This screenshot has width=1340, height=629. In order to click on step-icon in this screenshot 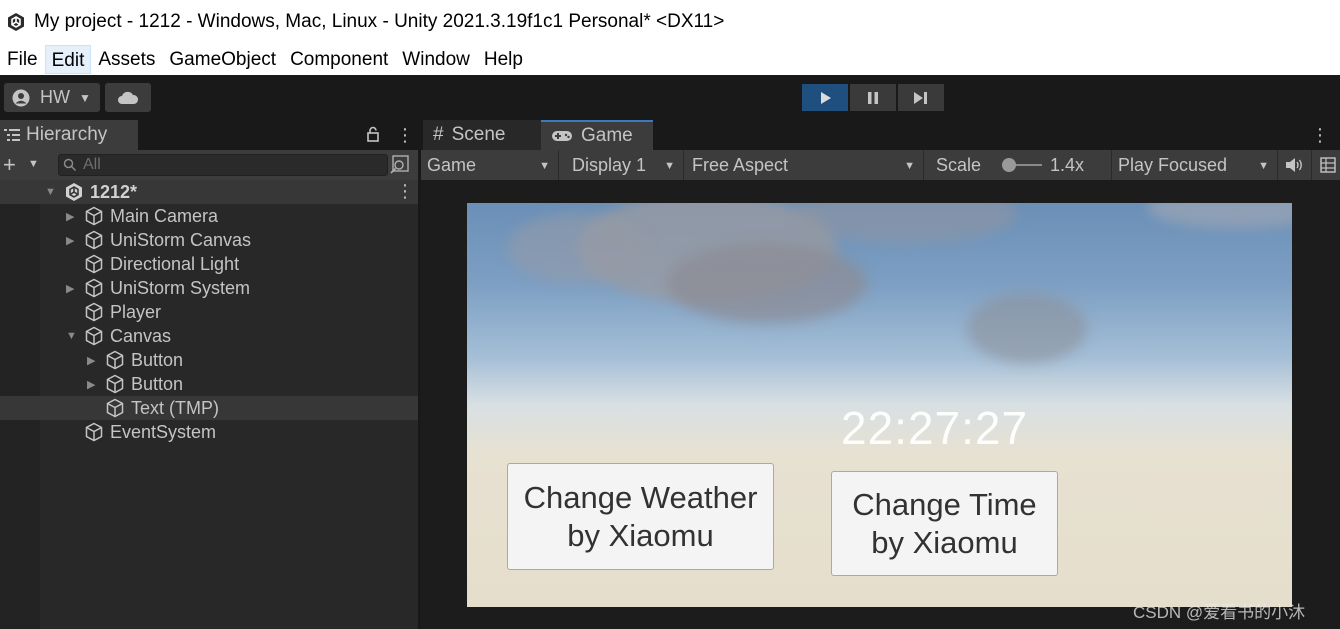, I will do `click(920, 97)`.